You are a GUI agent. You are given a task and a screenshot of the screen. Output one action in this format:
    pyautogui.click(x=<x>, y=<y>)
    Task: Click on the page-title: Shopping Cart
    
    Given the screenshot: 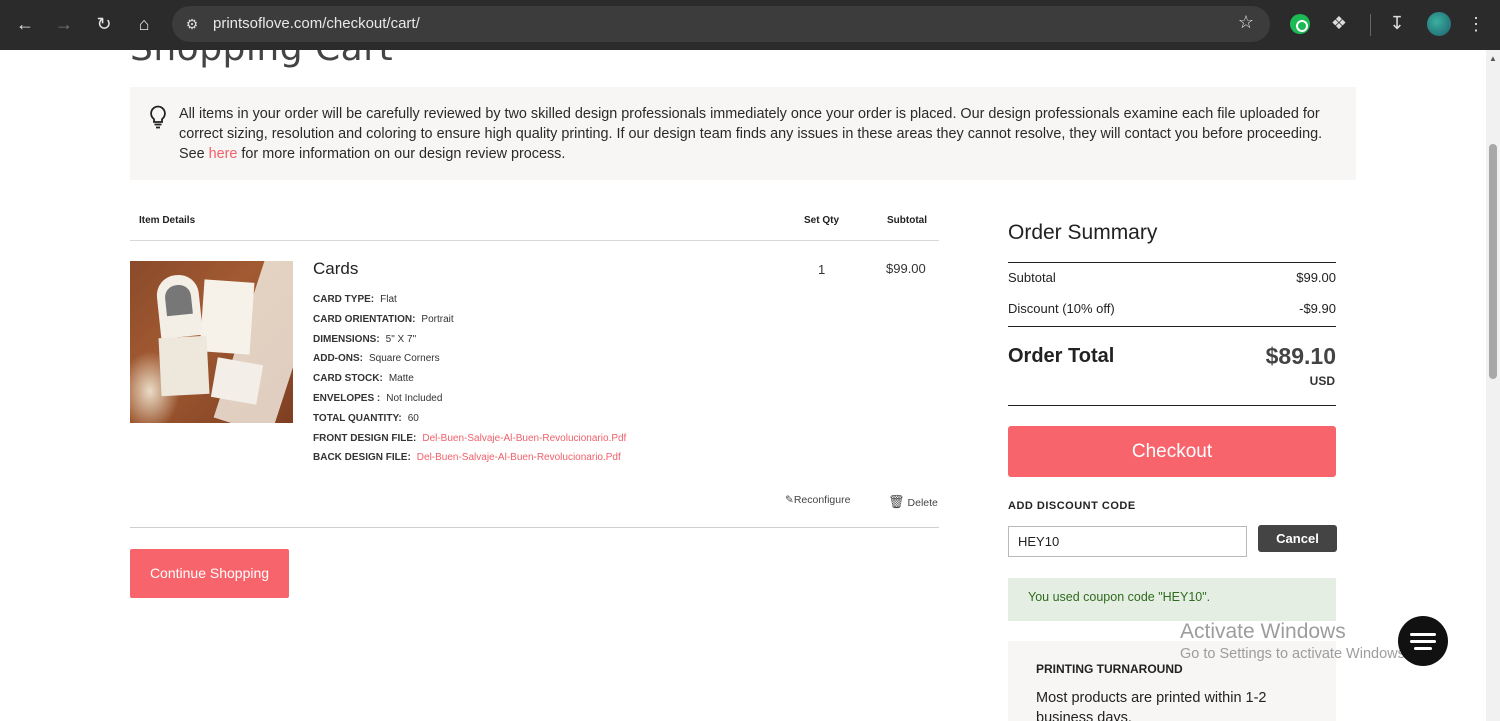 What is the action you would take?
    pyautogui.click(x=261, y=59)
    